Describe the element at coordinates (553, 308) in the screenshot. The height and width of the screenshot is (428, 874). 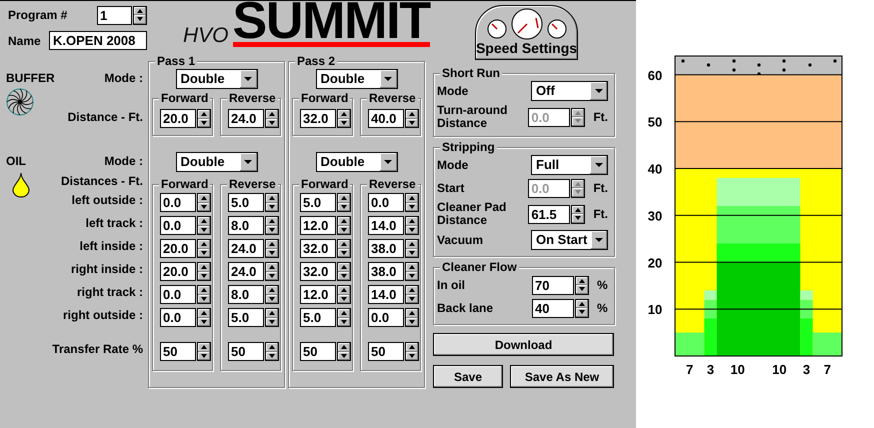
I see `number-field: 40` at that location.